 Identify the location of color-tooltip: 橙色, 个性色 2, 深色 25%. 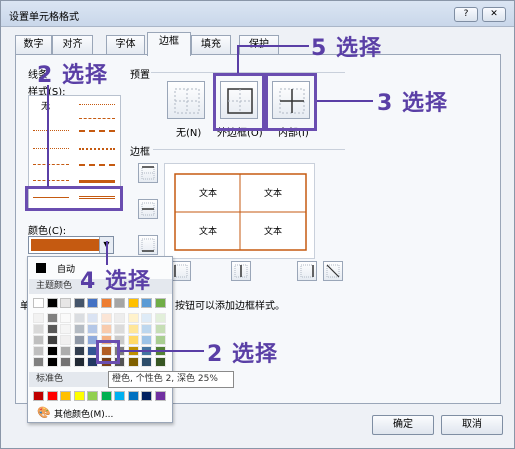
(171, 379).